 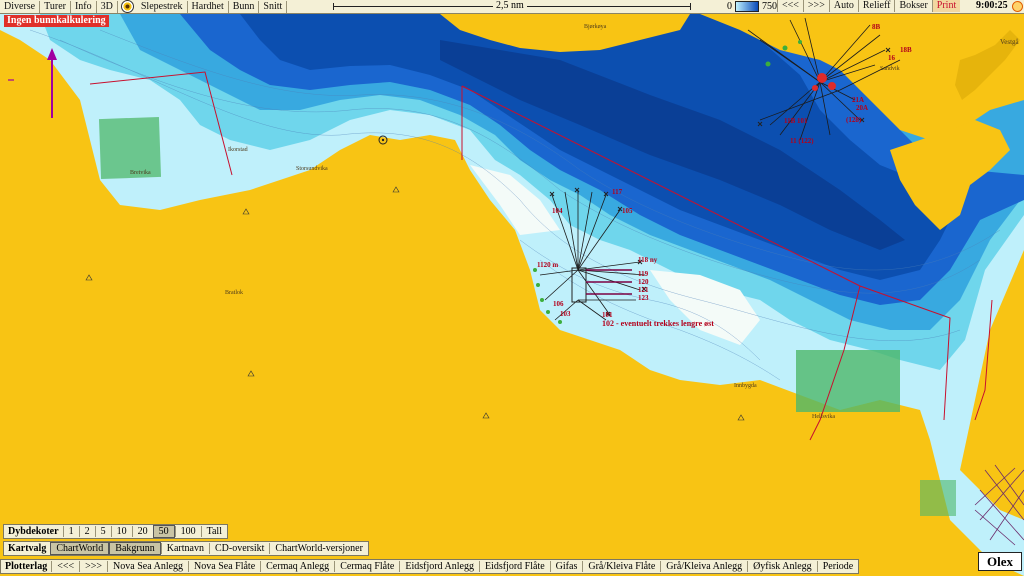 What do you see at coordinates (318, 548) in the screenshot?
I see `chartworld-versjoner-button: ChartWorld-versjoner` at bounding box center [318, 548].